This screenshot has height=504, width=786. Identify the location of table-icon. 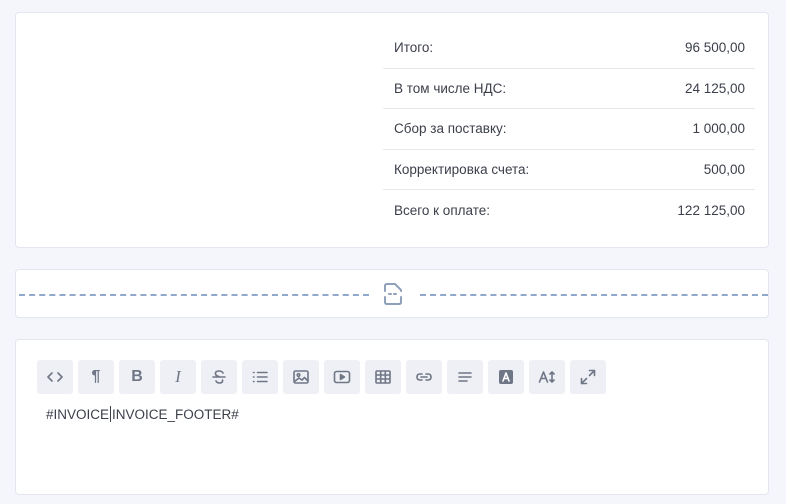
(383, 377).